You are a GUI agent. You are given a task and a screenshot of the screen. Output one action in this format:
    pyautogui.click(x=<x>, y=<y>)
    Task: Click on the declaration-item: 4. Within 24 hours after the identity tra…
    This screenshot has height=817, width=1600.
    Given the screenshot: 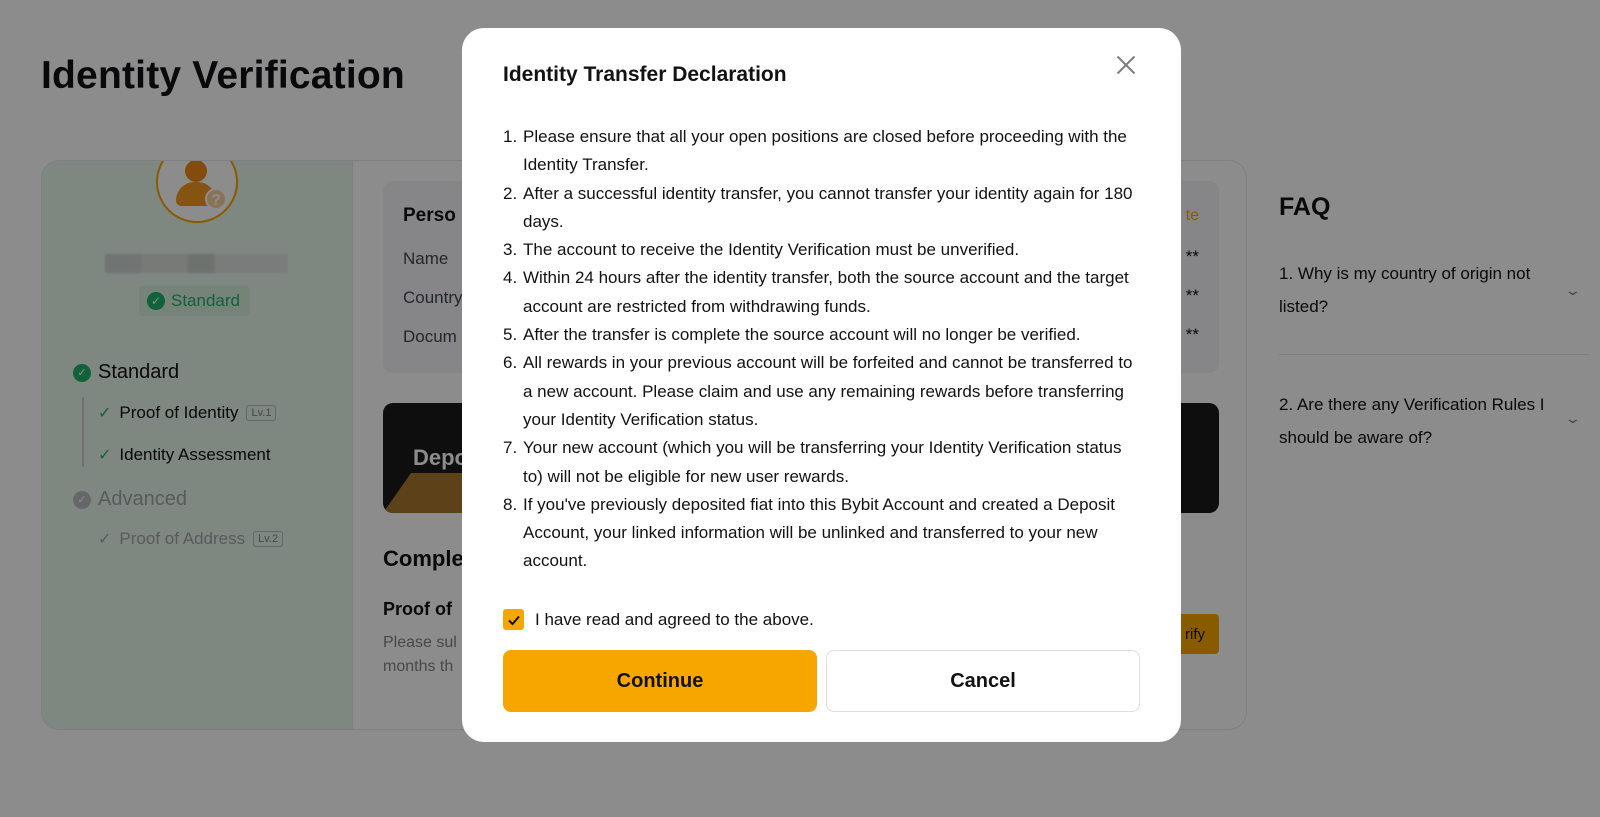 What is the action you would take?
    pyautogui.click(x=823, y=292)
    